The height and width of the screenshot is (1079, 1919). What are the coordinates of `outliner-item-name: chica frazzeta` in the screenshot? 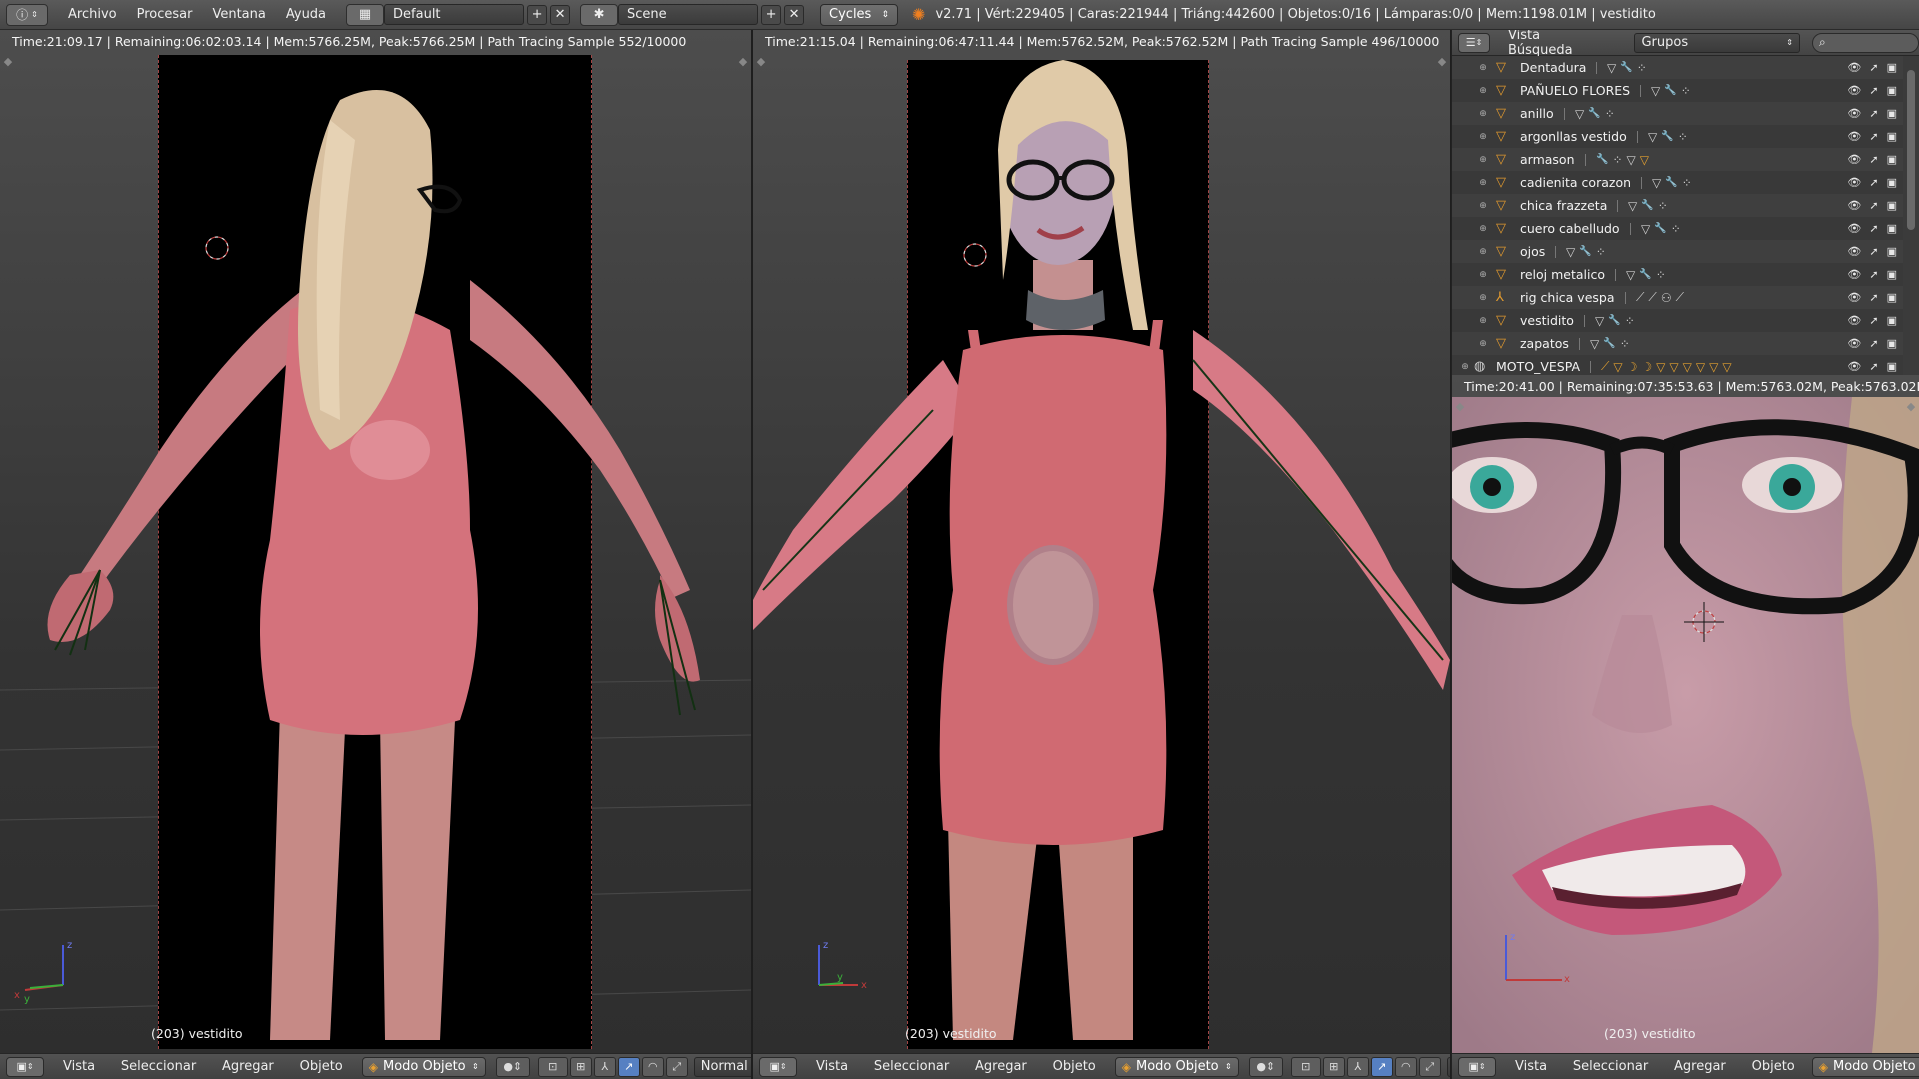 It's located at (1563, 205).